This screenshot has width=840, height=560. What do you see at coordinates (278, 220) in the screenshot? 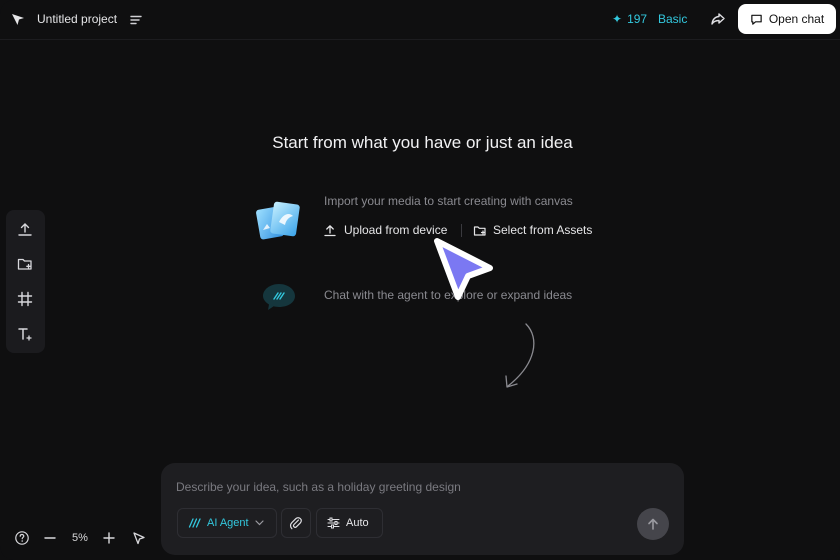
I see `media-images-icon` at bounding box center [278, 220].